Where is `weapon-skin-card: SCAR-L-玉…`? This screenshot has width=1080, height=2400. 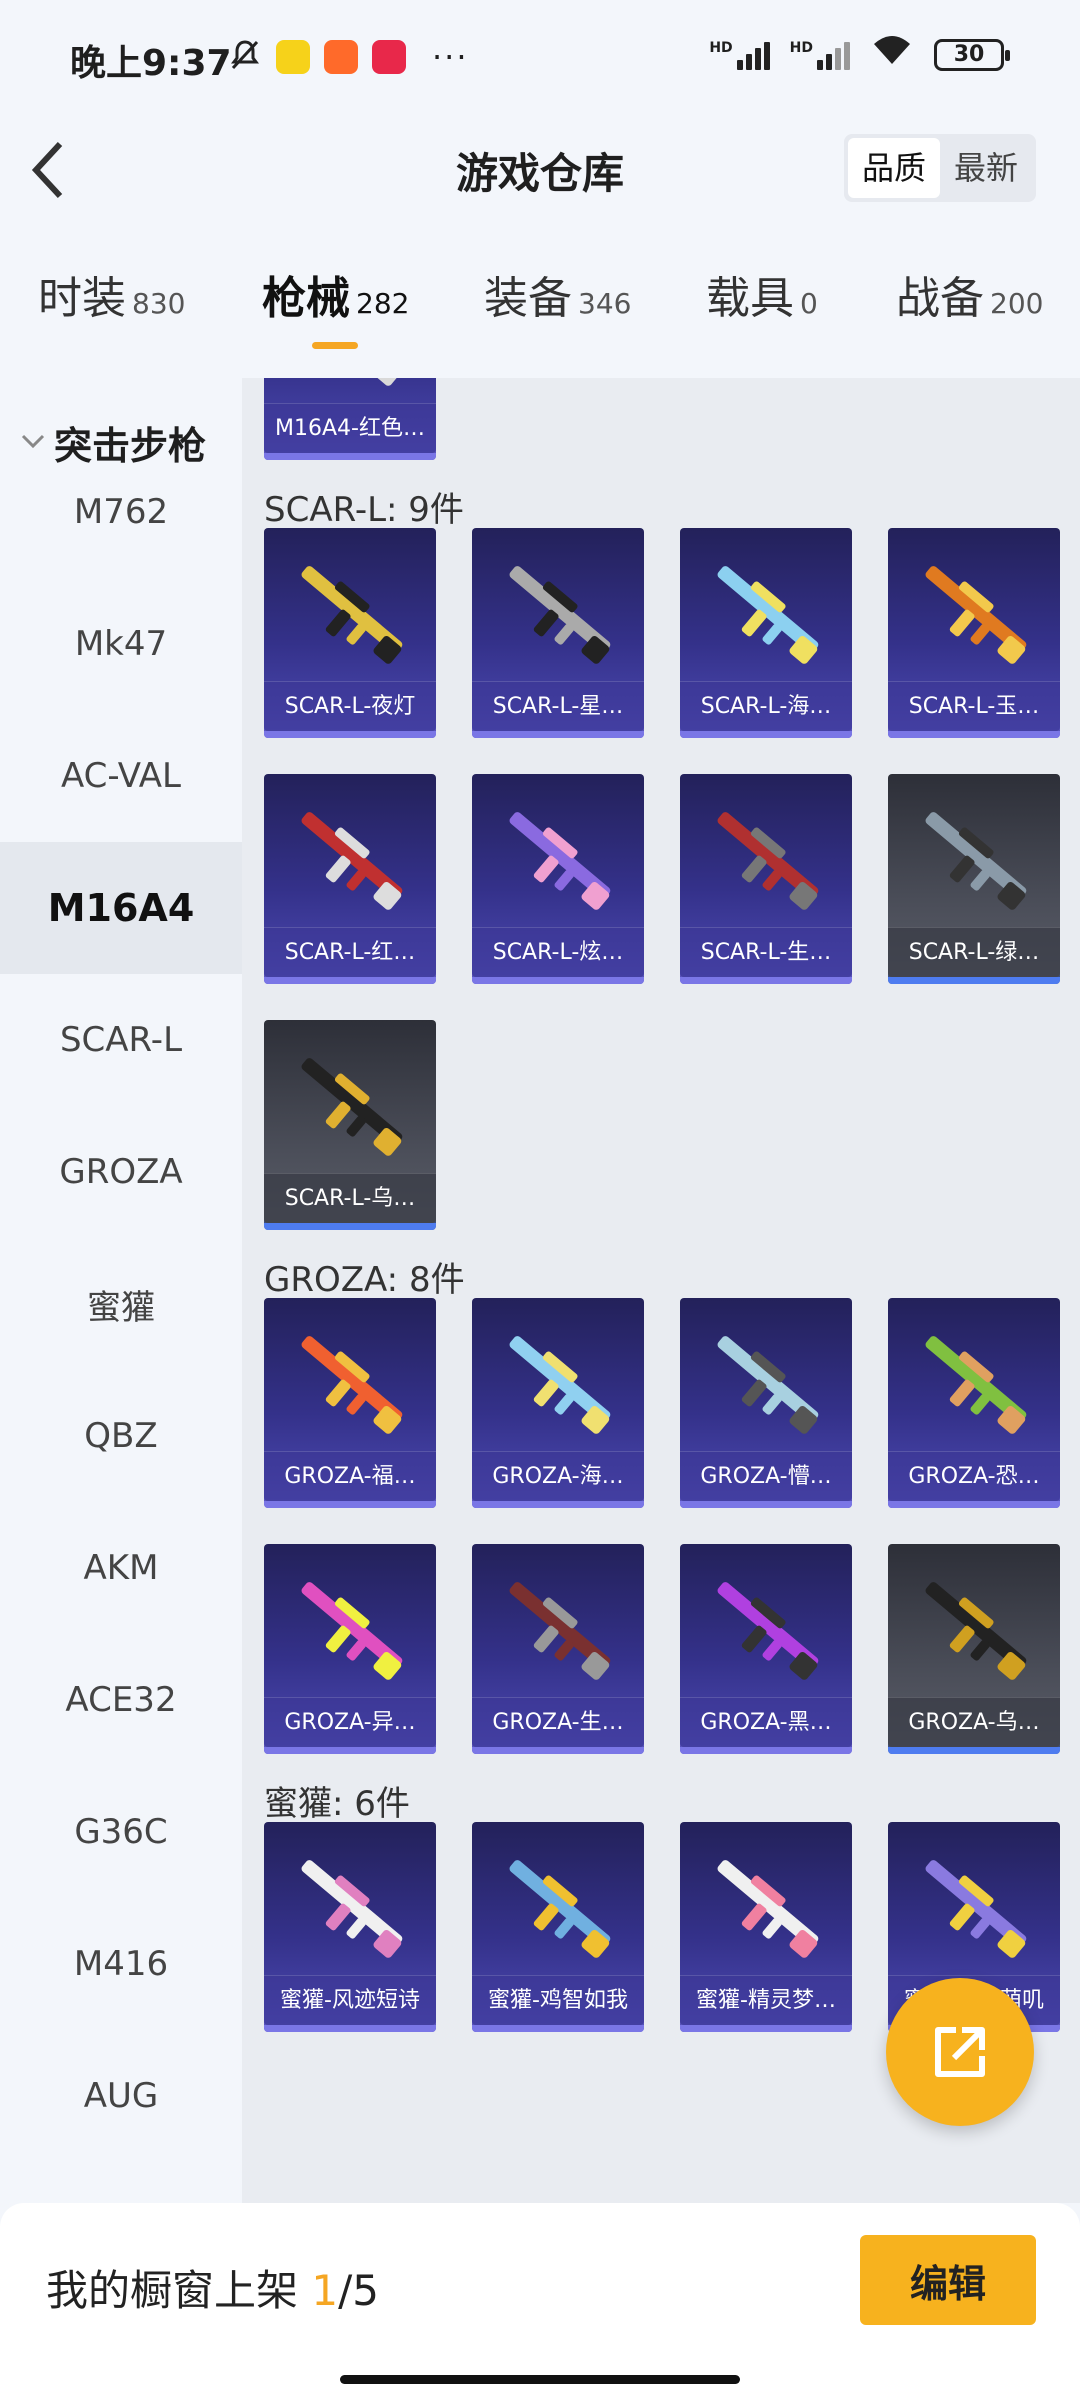
weapon-skin-card: SCAR-L-玉… is located at coordinates (974, 633).